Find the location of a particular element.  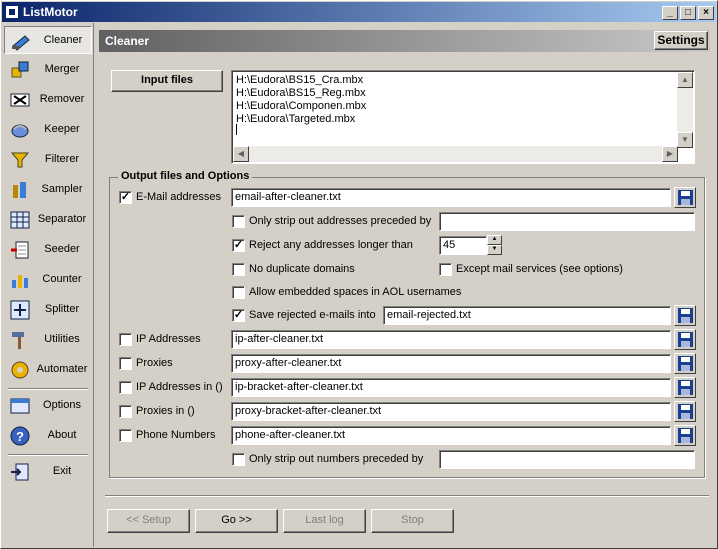

email-save-button is located at coordinates (685, 197).